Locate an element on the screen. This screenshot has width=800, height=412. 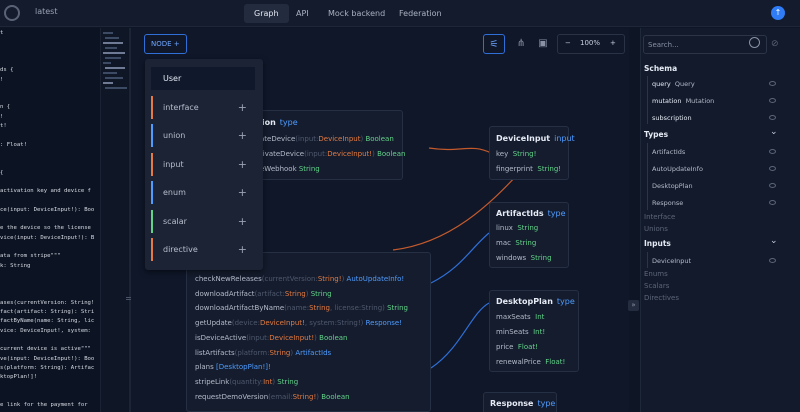
code-line: : Float! is located at coordinates (13, 144).